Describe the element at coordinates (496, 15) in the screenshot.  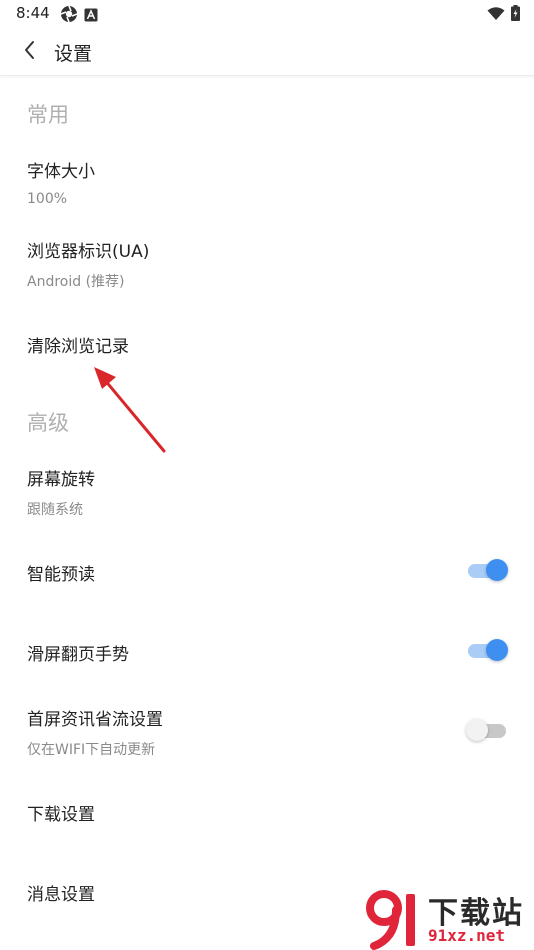
I see `wifi-icon` at that location.